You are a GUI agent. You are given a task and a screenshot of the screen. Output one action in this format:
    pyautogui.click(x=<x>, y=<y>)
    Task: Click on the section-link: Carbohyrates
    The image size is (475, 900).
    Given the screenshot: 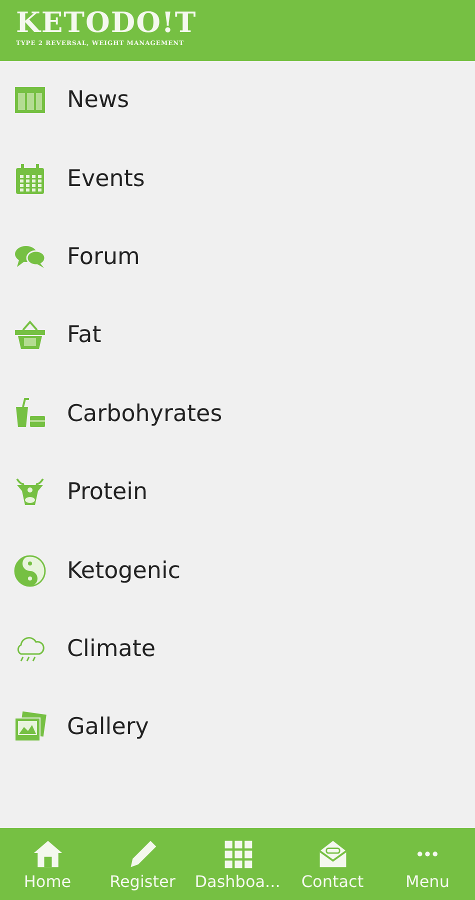 What is the action you would take?
    pyautogui.click(x=237, y=413)
    